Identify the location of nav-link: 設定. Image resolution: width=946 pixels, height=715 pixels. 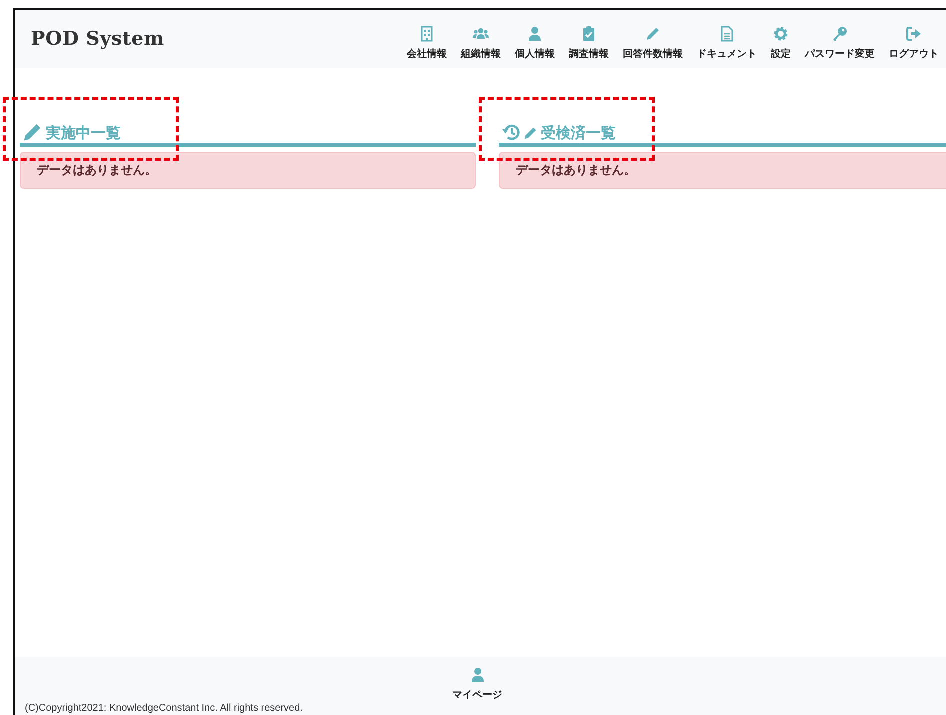
(781, 43).